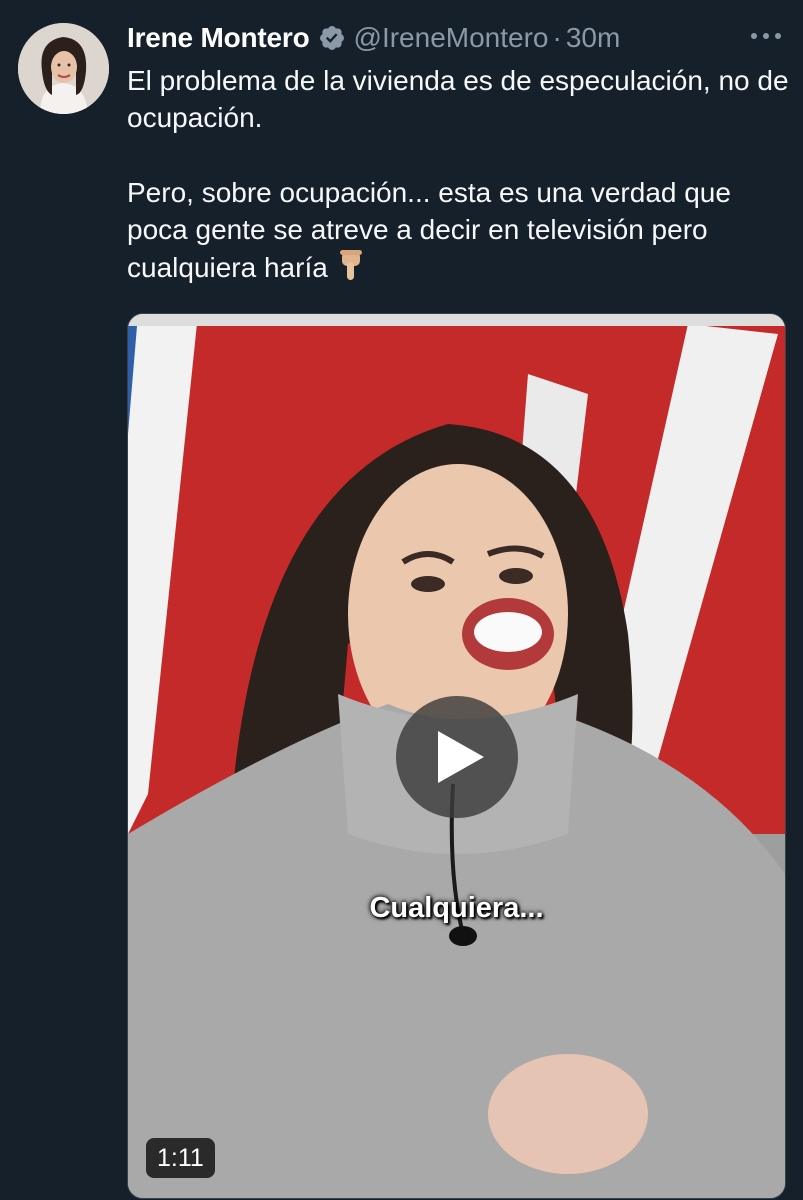 The height and width of the screenshot is (1200, 803). What do you see at coordinates (218, 38) in the screenshot?
I see `author-name: Irene Montero` at bounding box center [218, 38].